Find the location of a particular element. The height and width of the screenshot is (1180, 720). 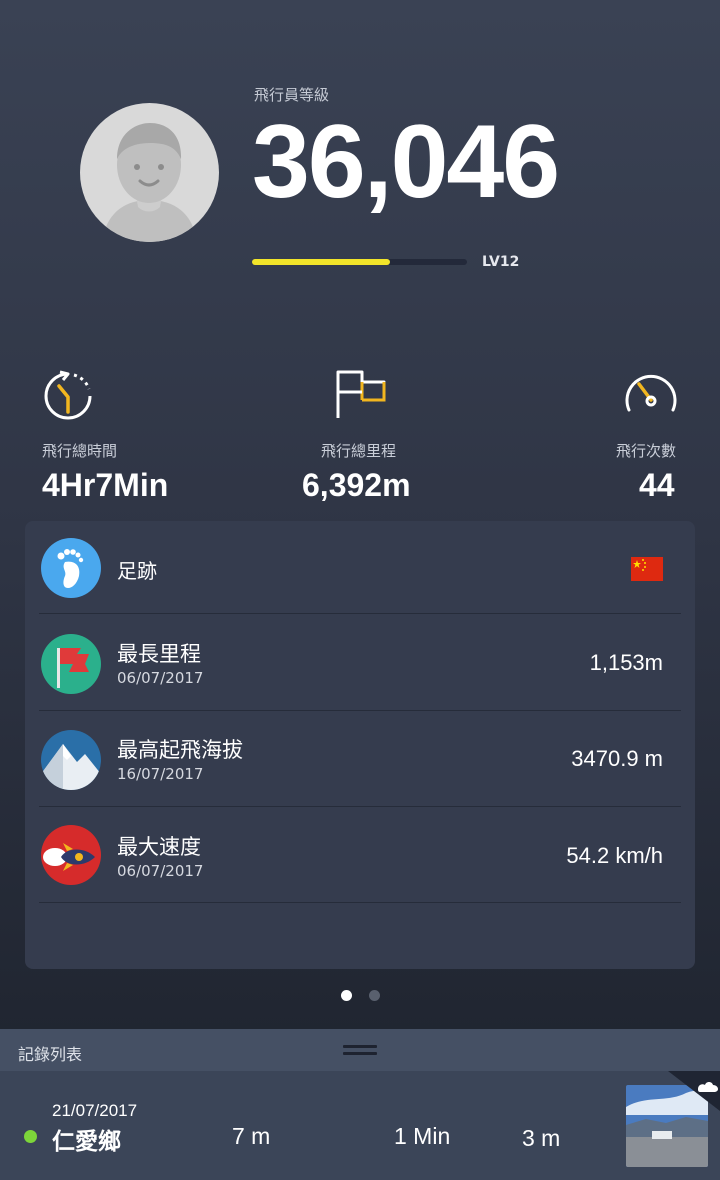

stat-total-time-value: 4Hr7Min is located at coordinates (105, 485).